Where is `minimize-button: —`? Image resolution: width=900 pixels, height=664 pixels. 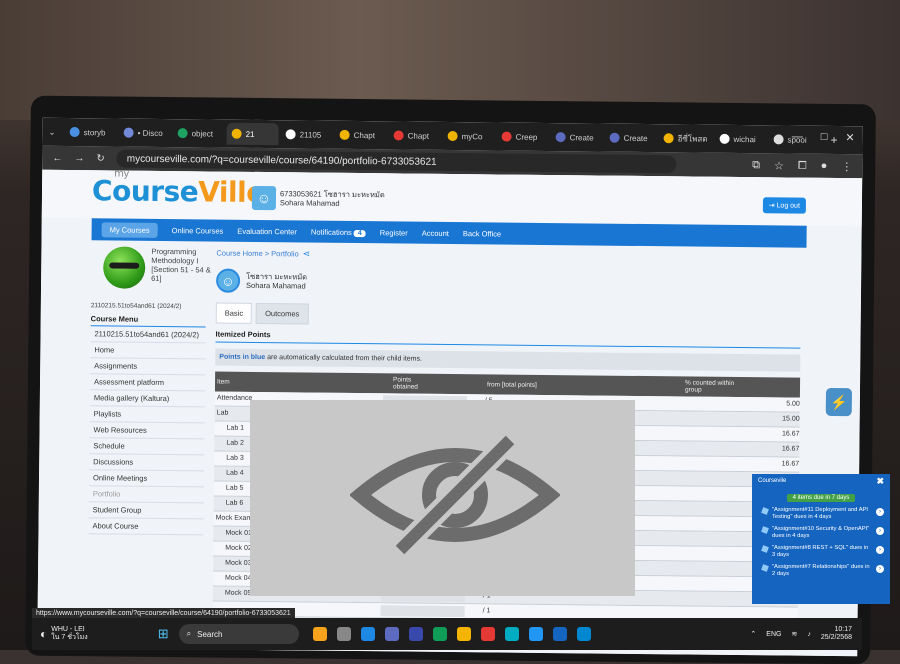 minimize-button: — is located at coordinates (797, 137).